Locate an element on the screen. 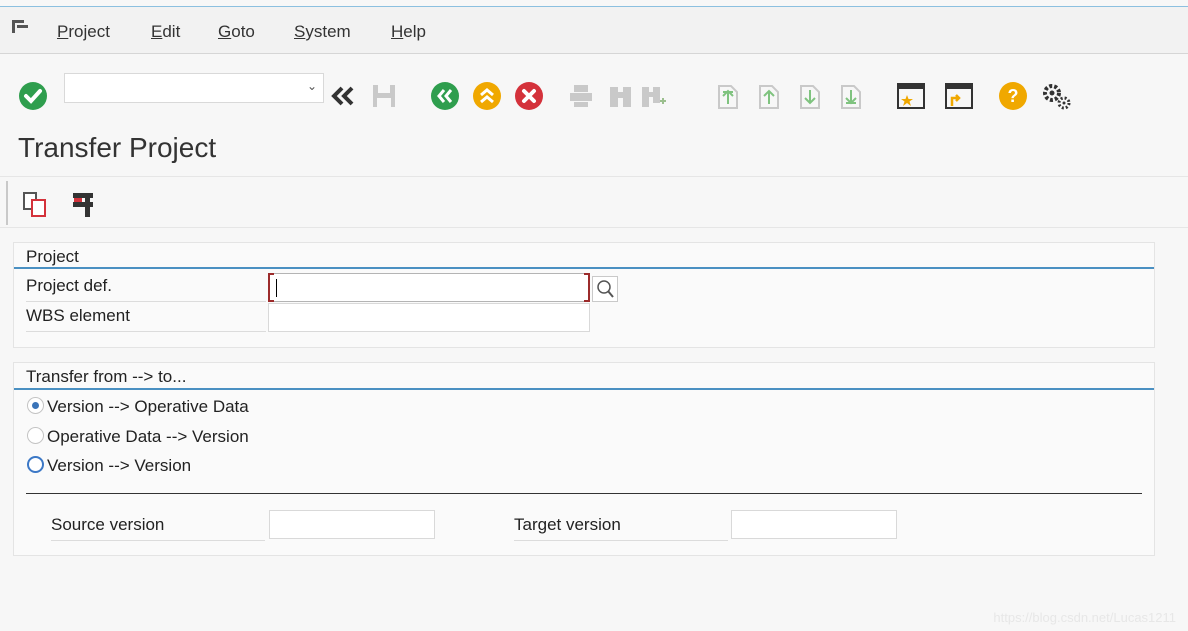 The image size is (1188, 631). print-icon is located at coordinates (581, 96).